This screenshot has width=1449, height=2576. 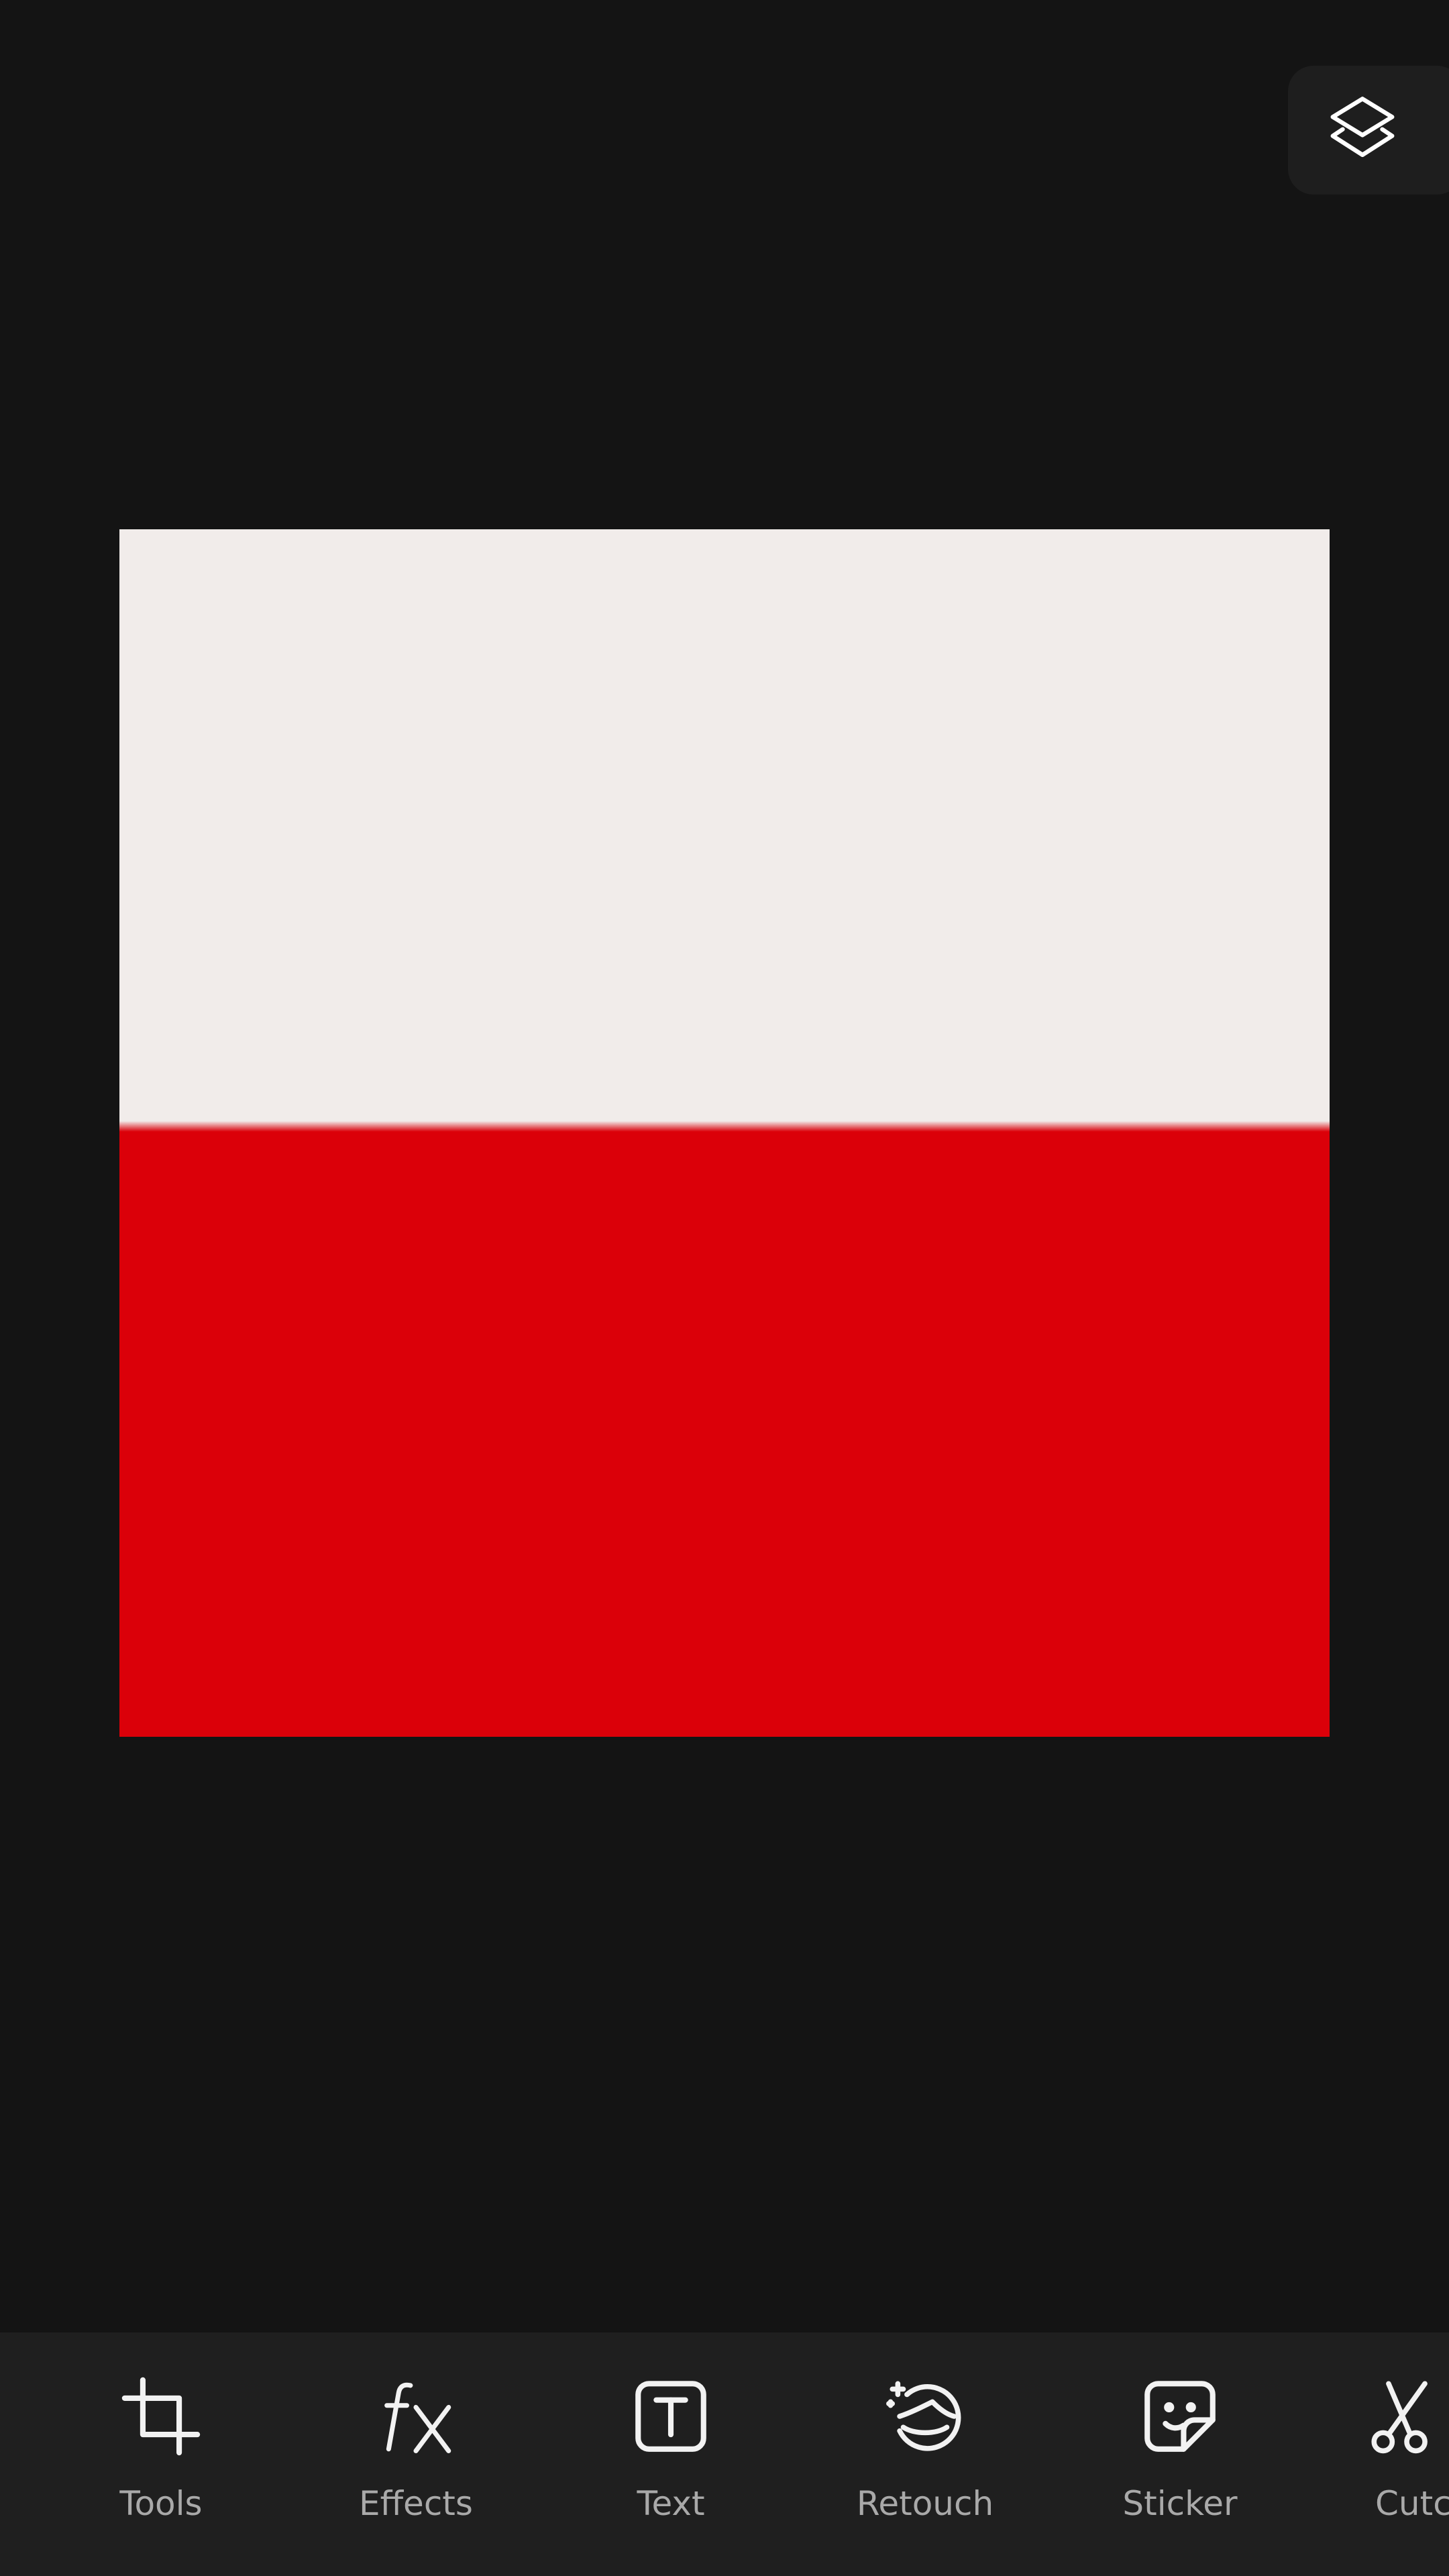 What do you see at coordinates (161, 2416) in the screenshot?
I see `crop-icon` at bounding box center [161, 2416].